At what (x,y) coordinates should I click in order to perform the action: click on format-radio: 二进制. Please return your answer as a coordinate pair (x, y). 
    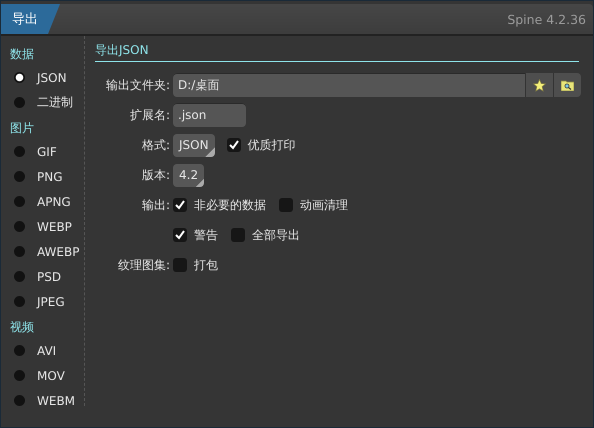
    Looking at the image, I should click on (47, 102).